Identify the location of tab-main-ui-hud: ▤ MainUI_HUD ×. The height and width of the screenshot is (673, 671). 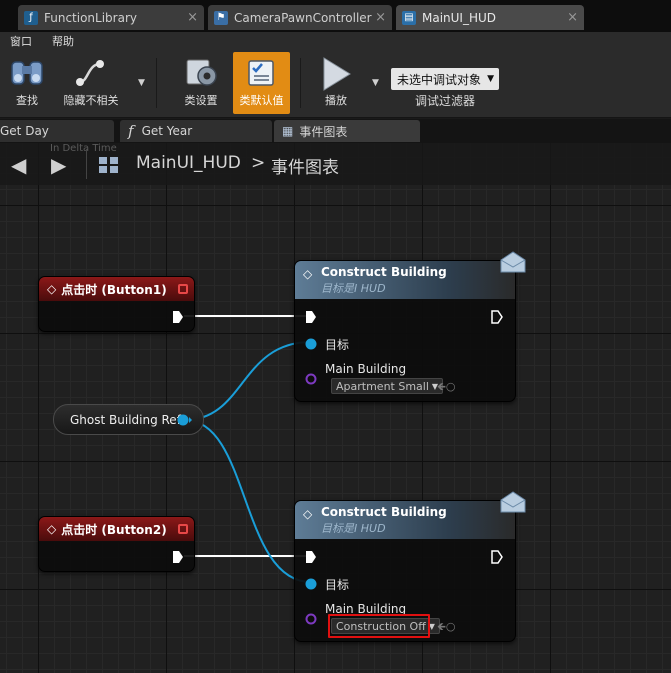
(490, 17).